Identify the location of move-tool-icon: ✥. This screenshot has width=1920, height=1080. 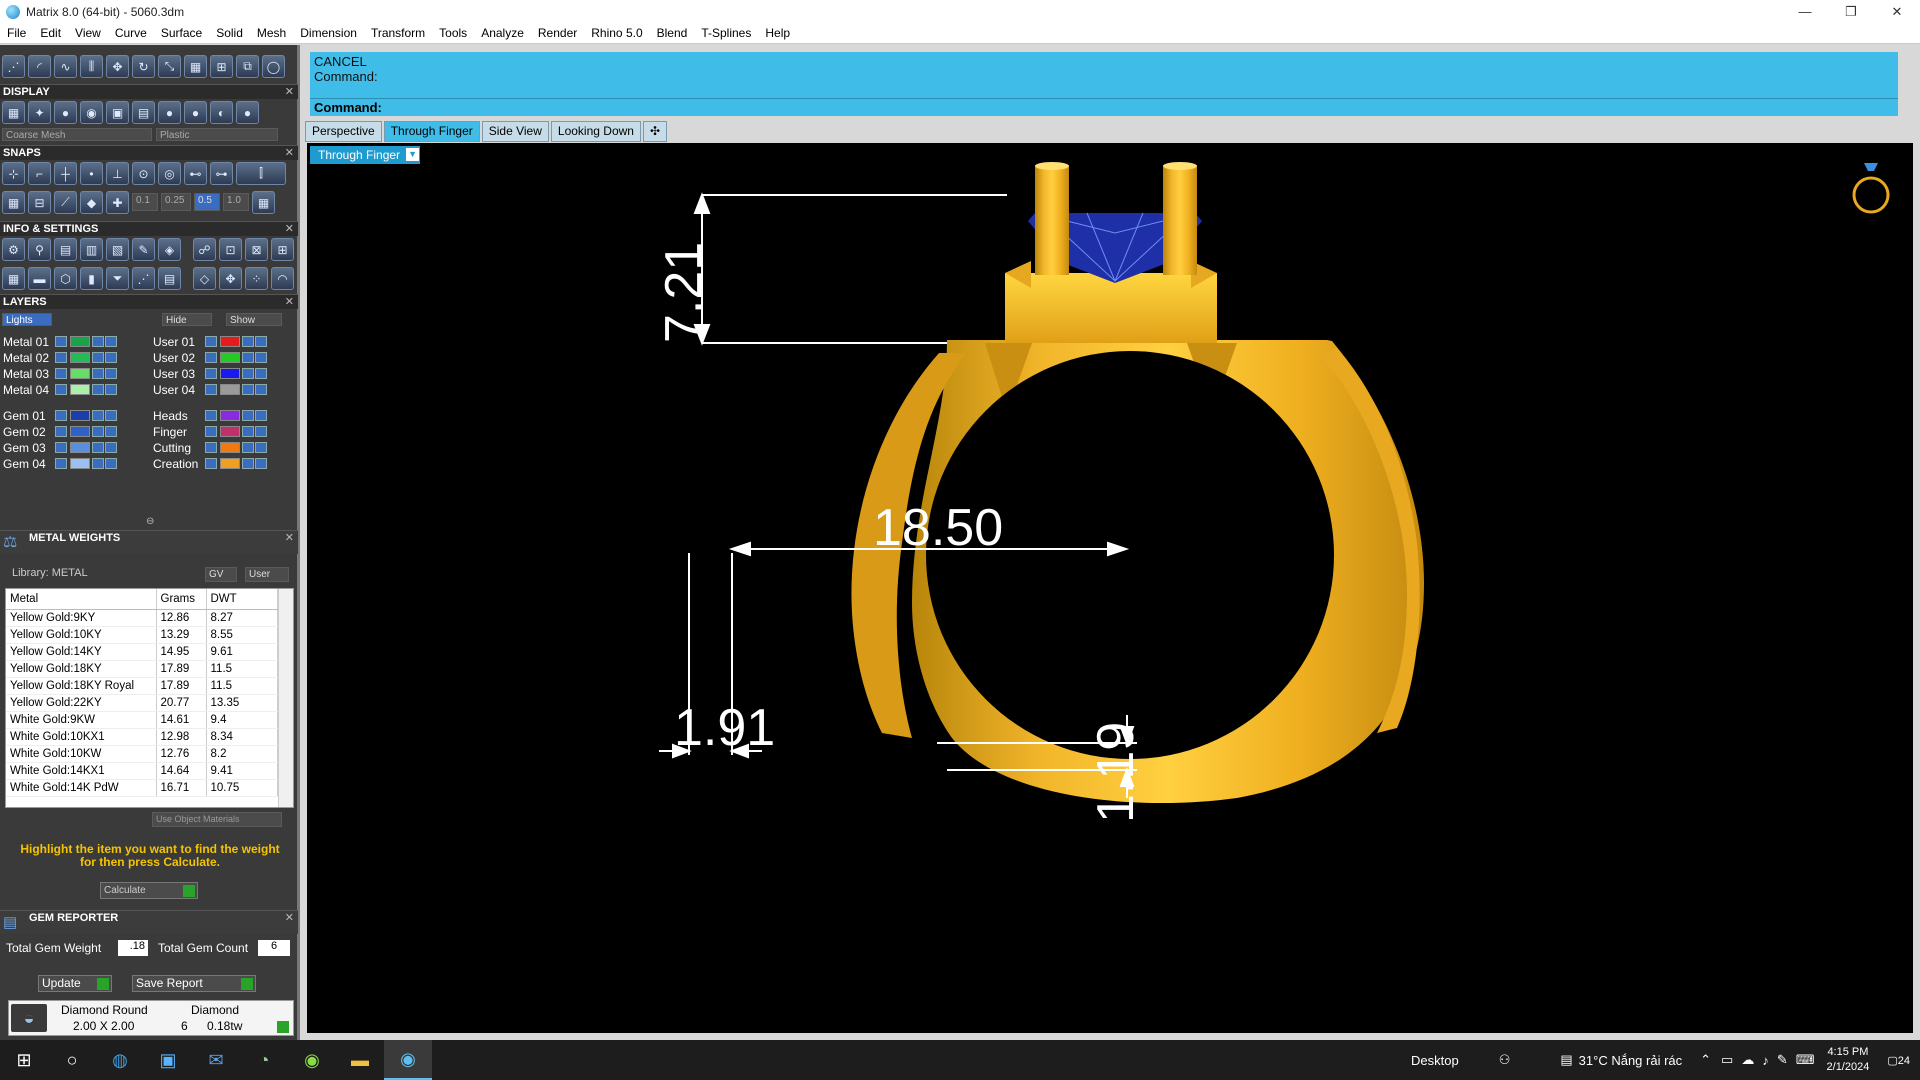
(117, 66).